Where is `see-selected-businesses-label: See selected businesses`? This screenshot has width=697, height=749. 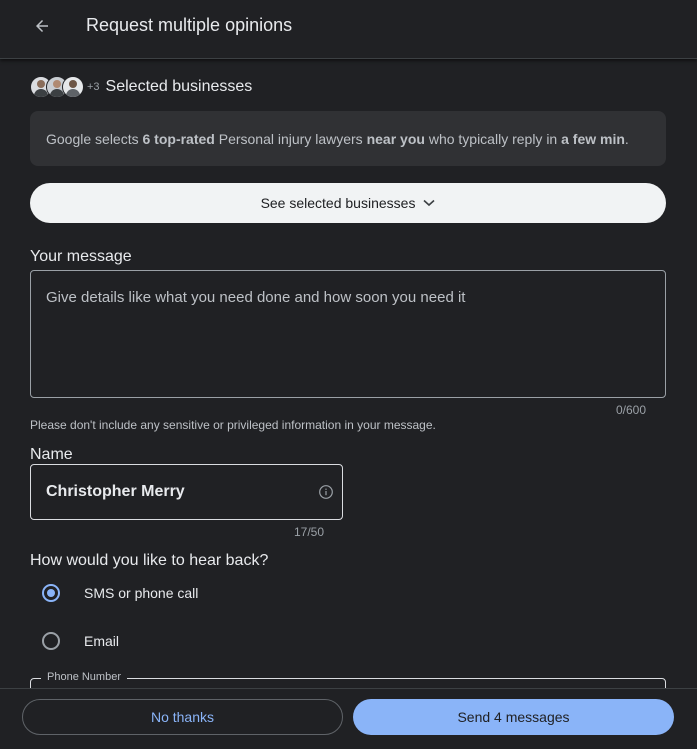 see-selected-businesses-label: See selected businesses is located at coordinates (338, 203).